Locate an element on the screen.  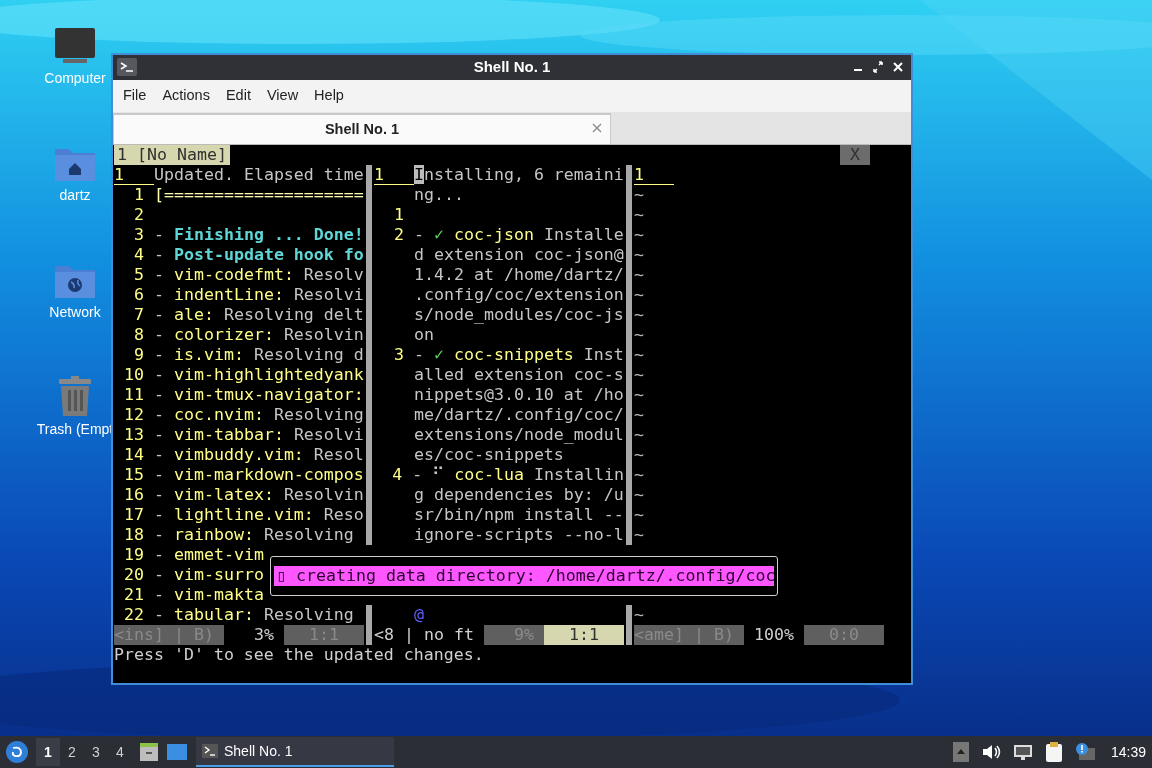
clipboard-icon is located at coordinates (1053, 752).